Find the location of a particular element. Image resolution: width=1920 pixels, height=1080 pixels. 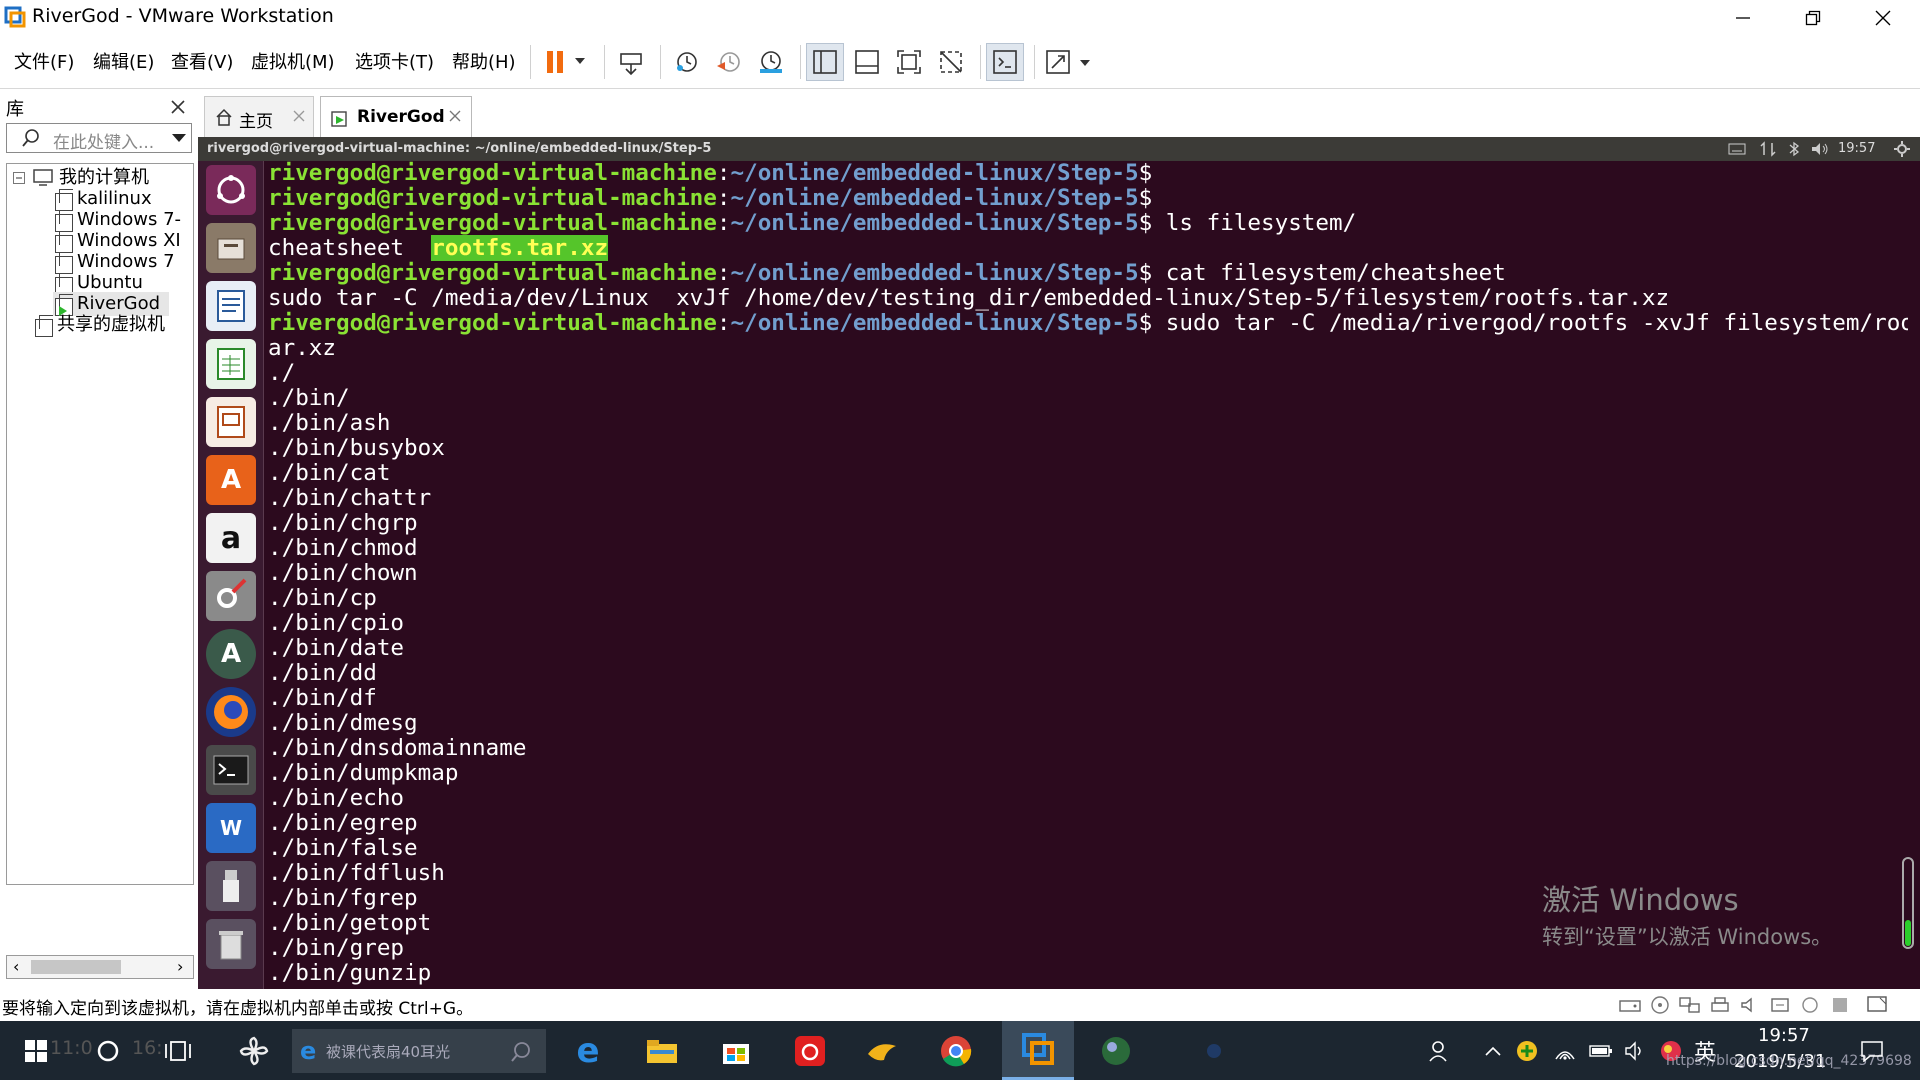

calc-icon is located at coordinates (231, 364).